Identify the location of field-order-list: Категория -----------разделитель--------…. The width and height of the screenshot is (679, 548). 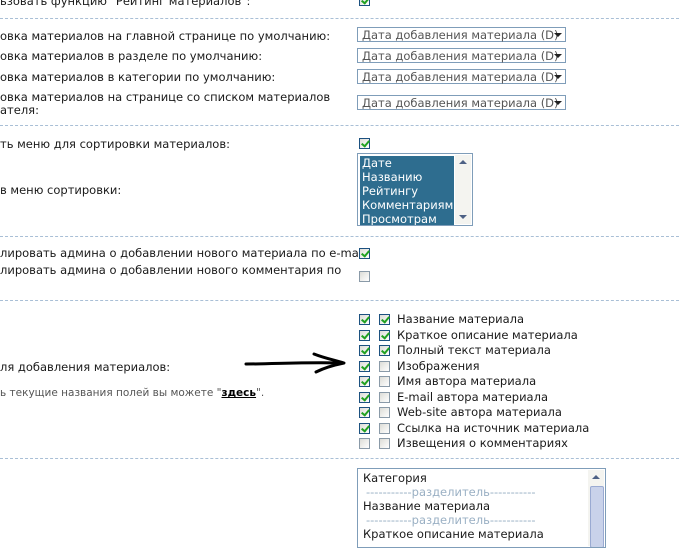
(481, 508).